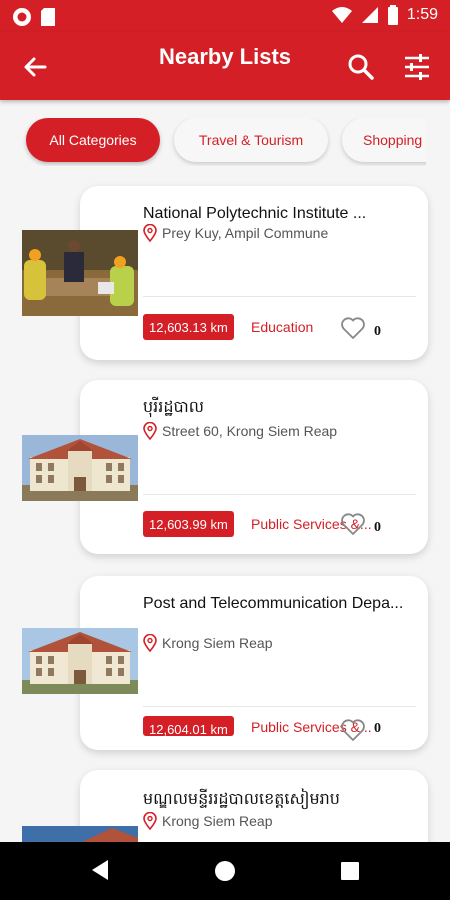  I want to click on category-filter-bar: All Categories Travel & Tourism Shopping, so click(213, 142).